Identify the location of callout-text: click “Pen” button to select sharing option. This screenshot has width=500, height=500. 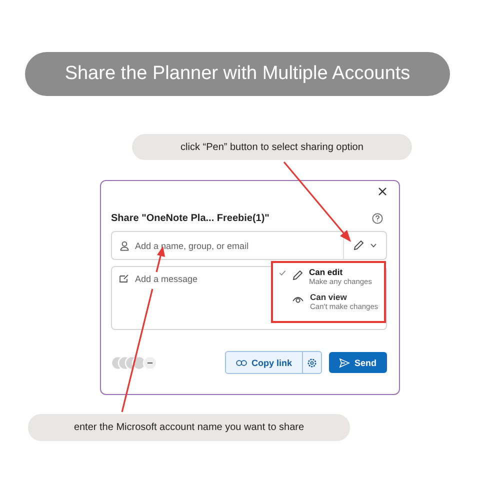
(272, 147).